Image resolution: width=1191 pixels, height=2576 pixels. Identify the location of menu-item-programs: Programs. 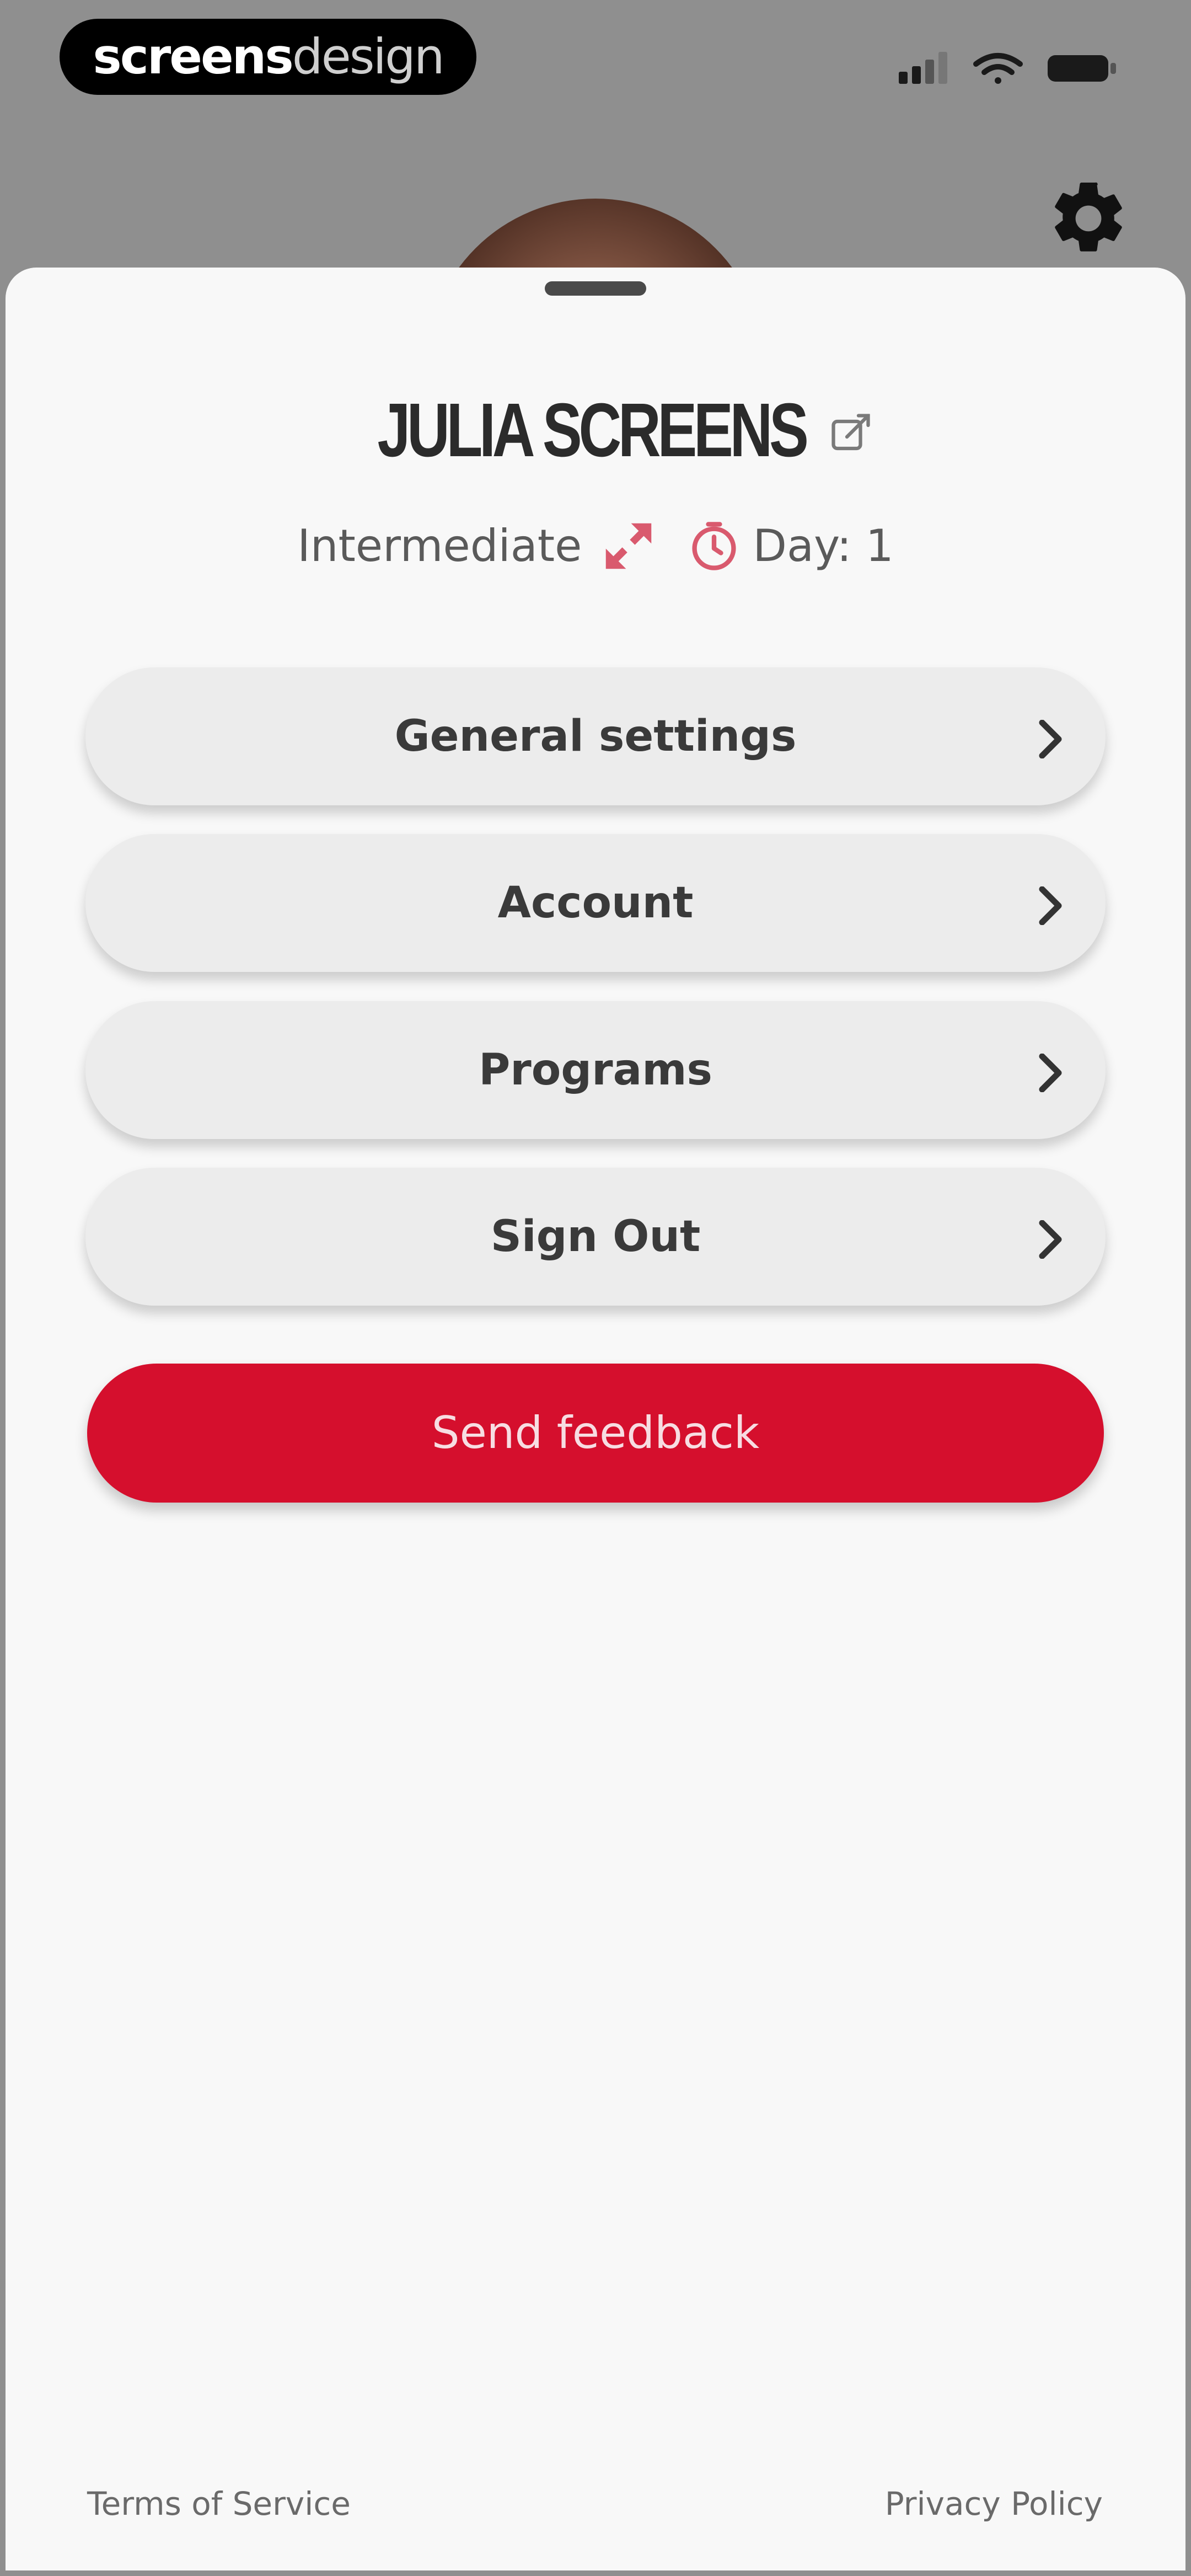
(595, 1070).